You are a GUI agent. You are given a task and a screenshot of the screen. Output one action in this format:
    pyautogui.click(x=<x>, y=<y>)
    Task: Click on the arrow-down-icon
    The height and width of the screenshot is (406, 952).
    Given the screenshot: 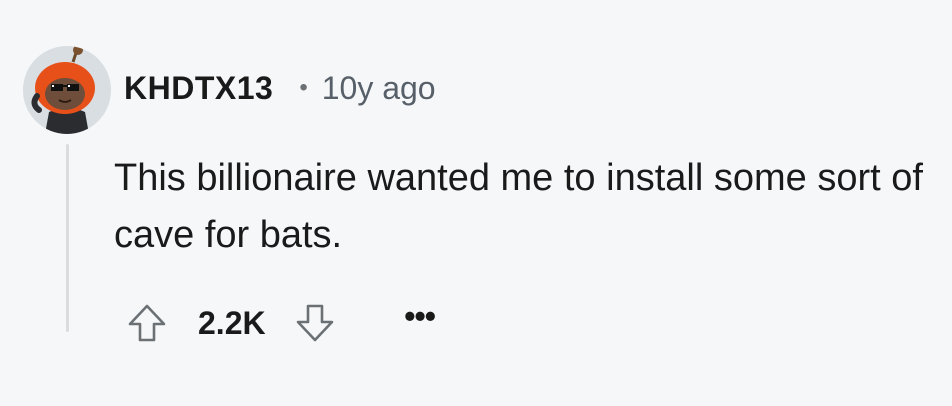 What is the action you would take?
    pyautogui.click(x=314, y=323)
    